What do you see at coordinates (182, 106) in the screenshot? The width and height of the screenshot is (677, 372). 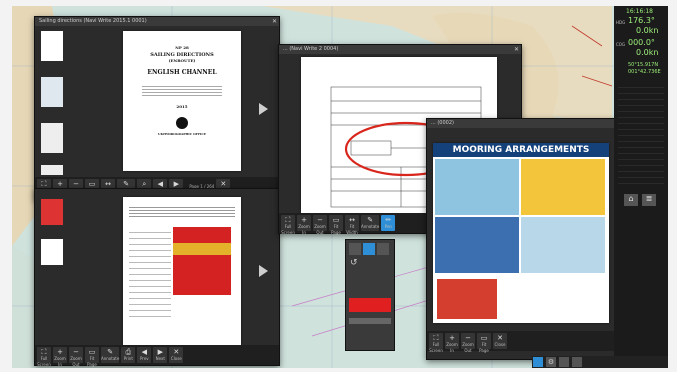 I see `doc-year: 2015` at bounding box center [182, 106].